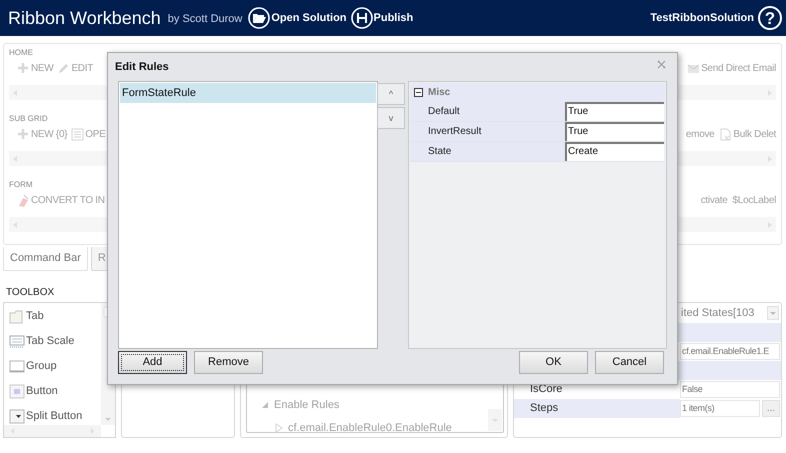 The width and height of the screenshot is (786, 453). Describe the element at coordinates (17, 391) in the screenshot. I see `button-icon` at that location.